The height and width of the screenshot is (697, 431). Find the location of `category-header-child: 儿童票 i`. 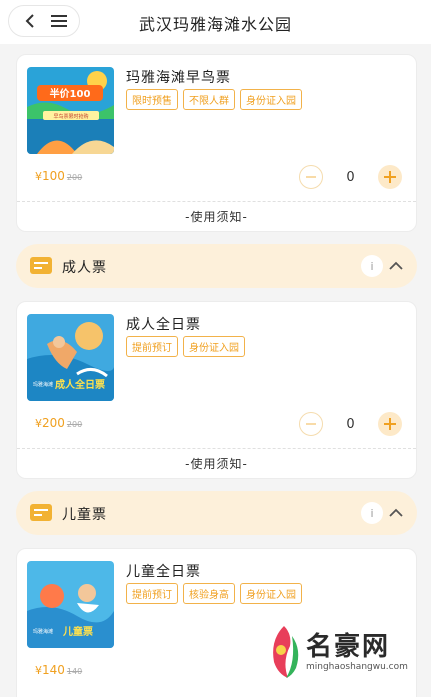

category-header-child: 儿童票 i is located at coordinates (216, 513).